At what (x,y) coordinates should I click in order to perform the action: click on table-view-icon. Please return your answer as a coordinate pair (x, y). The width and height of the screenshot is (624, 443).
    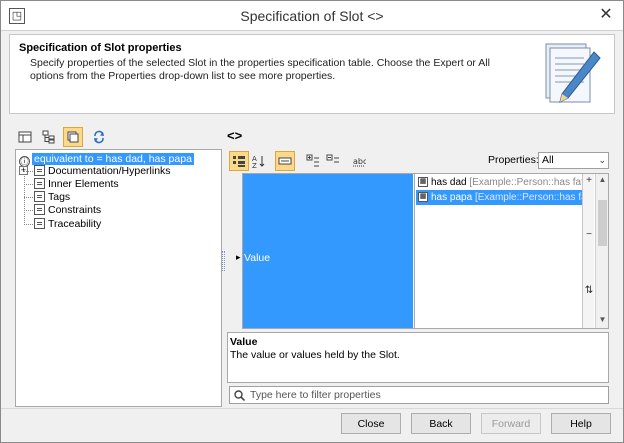
    Looking at the image, I should click on (25, 137).